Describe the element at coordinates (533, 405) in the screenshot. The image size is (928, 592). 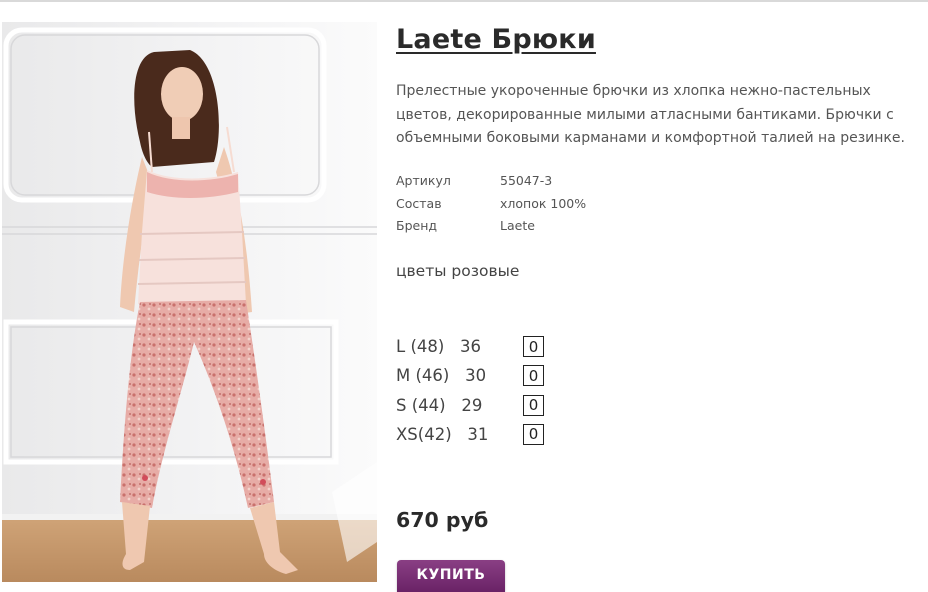
I see `quantity-input-s` at that location.